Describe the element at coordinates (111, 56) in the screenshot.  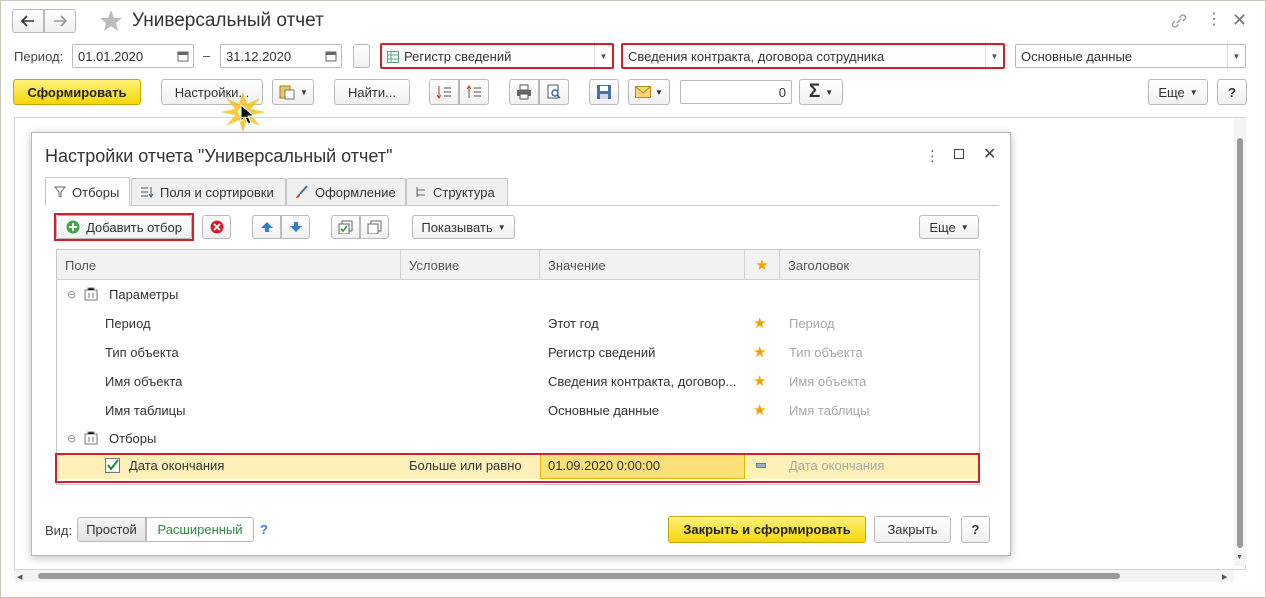
I see `period-from-value: 01.01.2020` at that location.